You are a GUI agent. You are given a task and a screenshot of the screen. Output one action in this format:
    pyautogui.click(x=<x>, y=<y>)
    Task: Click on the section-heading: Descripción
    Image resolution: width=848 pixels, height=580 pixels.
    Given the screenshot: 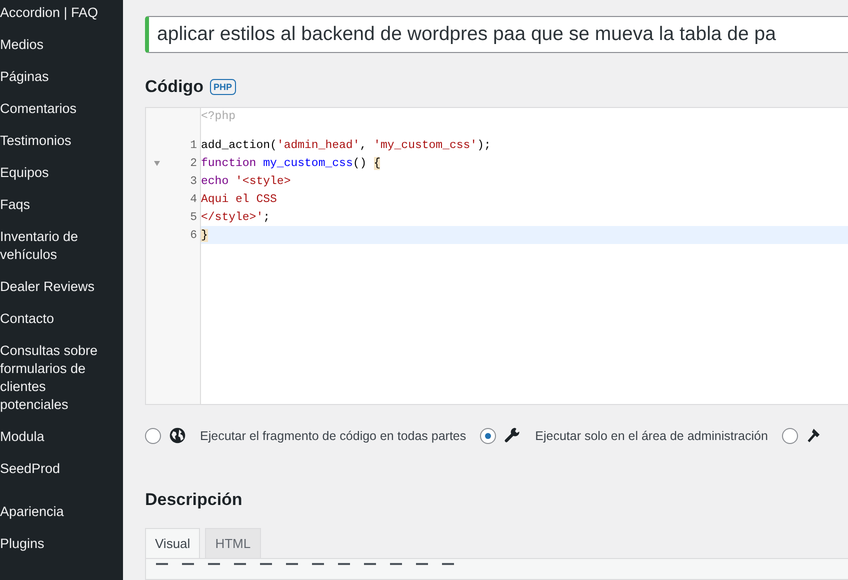 What is the action you would take?
    pyautogui.click(x=193, y=500)
    